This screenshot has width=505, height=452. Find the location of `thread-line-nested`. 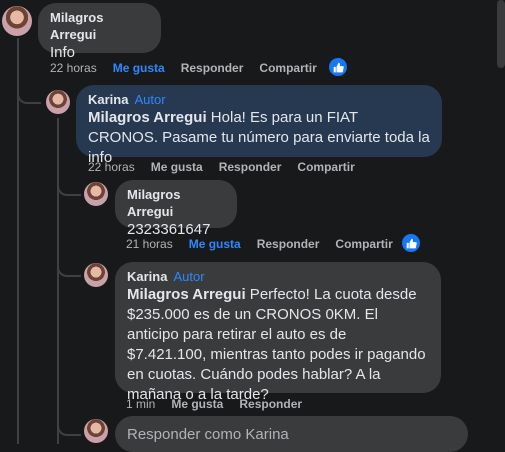

thread-line-nested is located at coordinates (58, 281).